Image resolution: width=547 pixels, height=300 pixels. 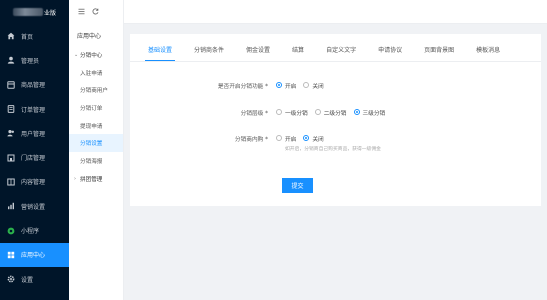 What do you see at coordinates (30, 232) in the screenshot?
I see `sidebar-item-label: 小程序` at bounding box center [30, 232].